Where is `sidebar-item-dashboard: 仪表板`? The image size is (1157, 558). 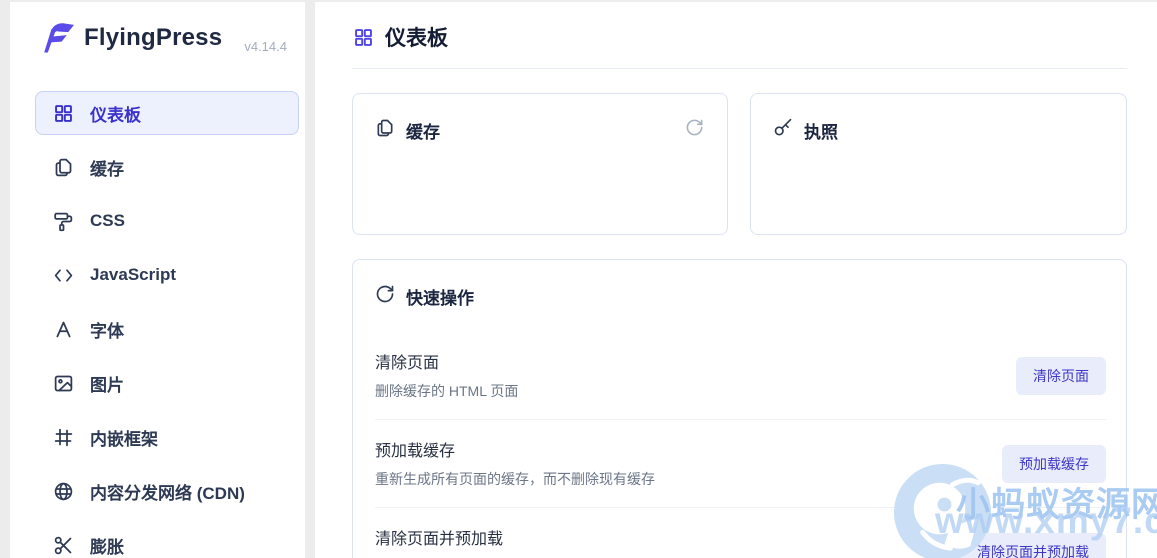 sidebar-item-dashboard: 仪表板 is located at coordinates (167, 113).